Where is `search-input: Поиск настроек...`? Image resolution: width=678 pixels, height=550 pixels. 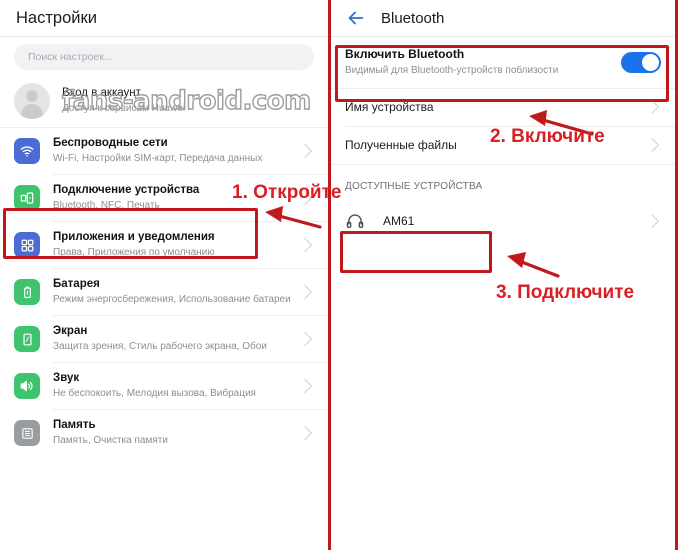 search-input: Поиск настроек... is located at coordinates (164, 57).